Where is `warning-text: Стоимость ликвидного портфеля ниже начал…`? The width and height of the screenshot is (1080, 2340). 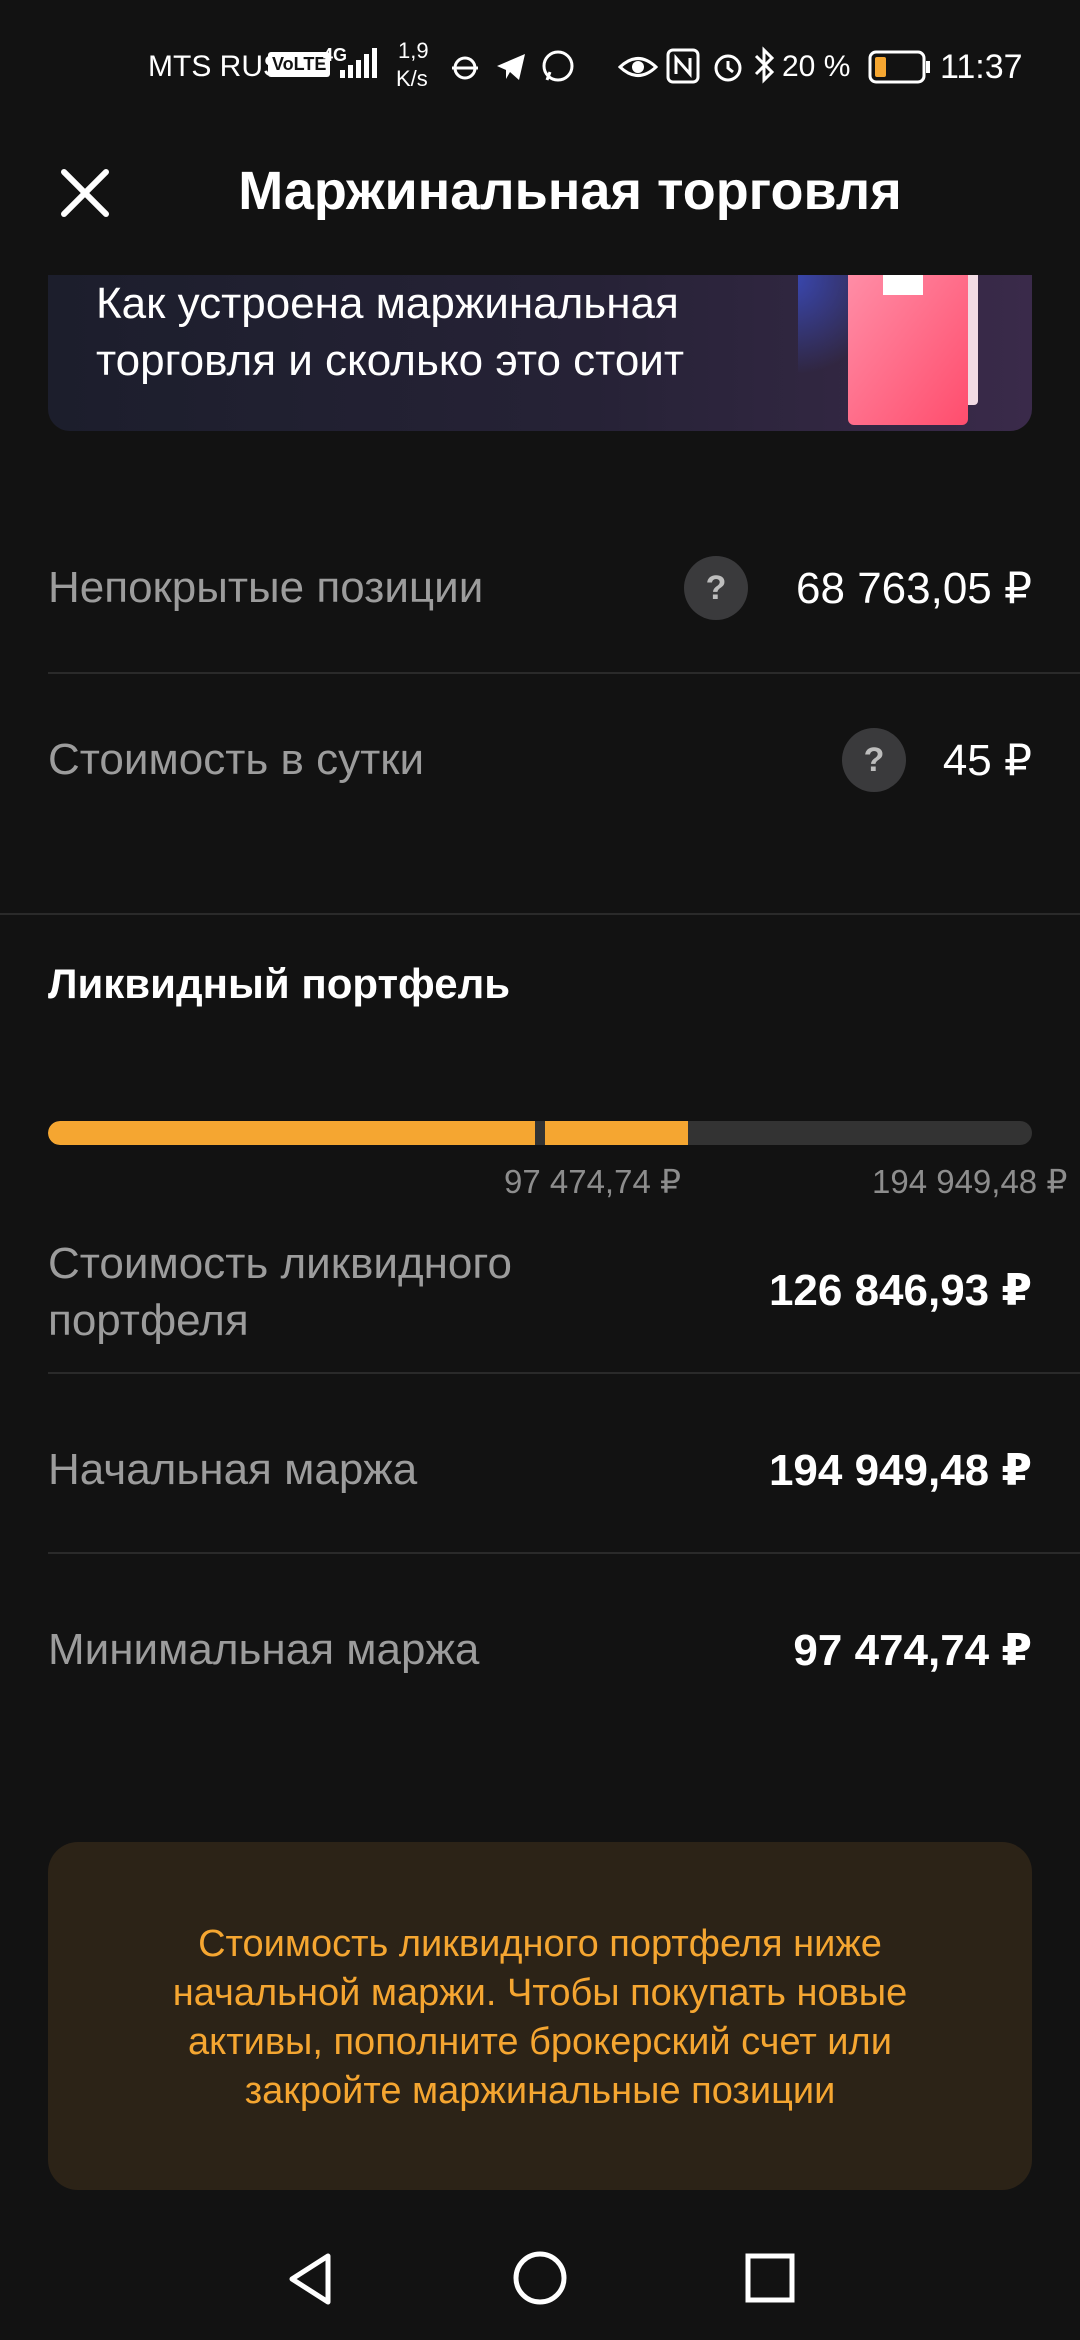 warning-text: Стоимость ликвидного портфеля ниже начал… is located at coordinates (540, 2017).